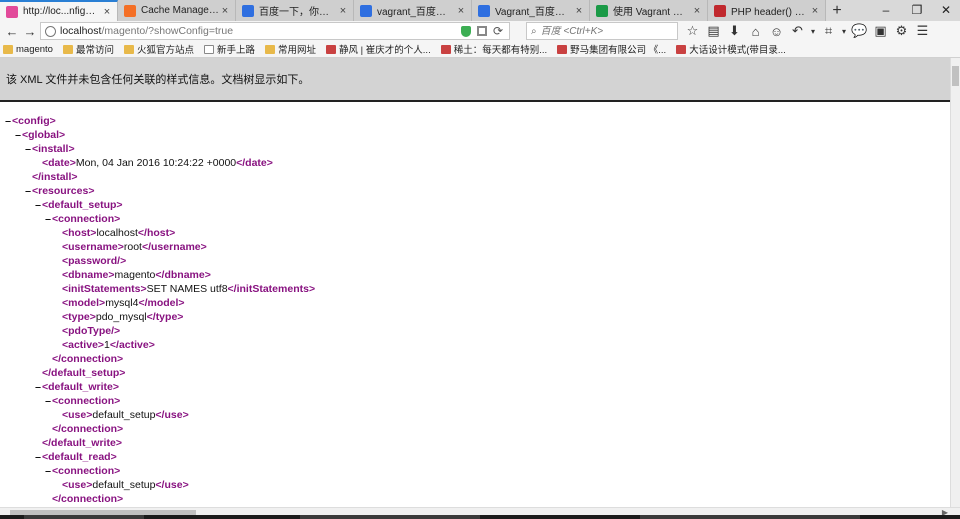 The image size is (960, 519). What do you see at coordinates (859, 31) in the screenshot?
I see `chat-bubble-icon: 💬` at bounding box center [859, 31].